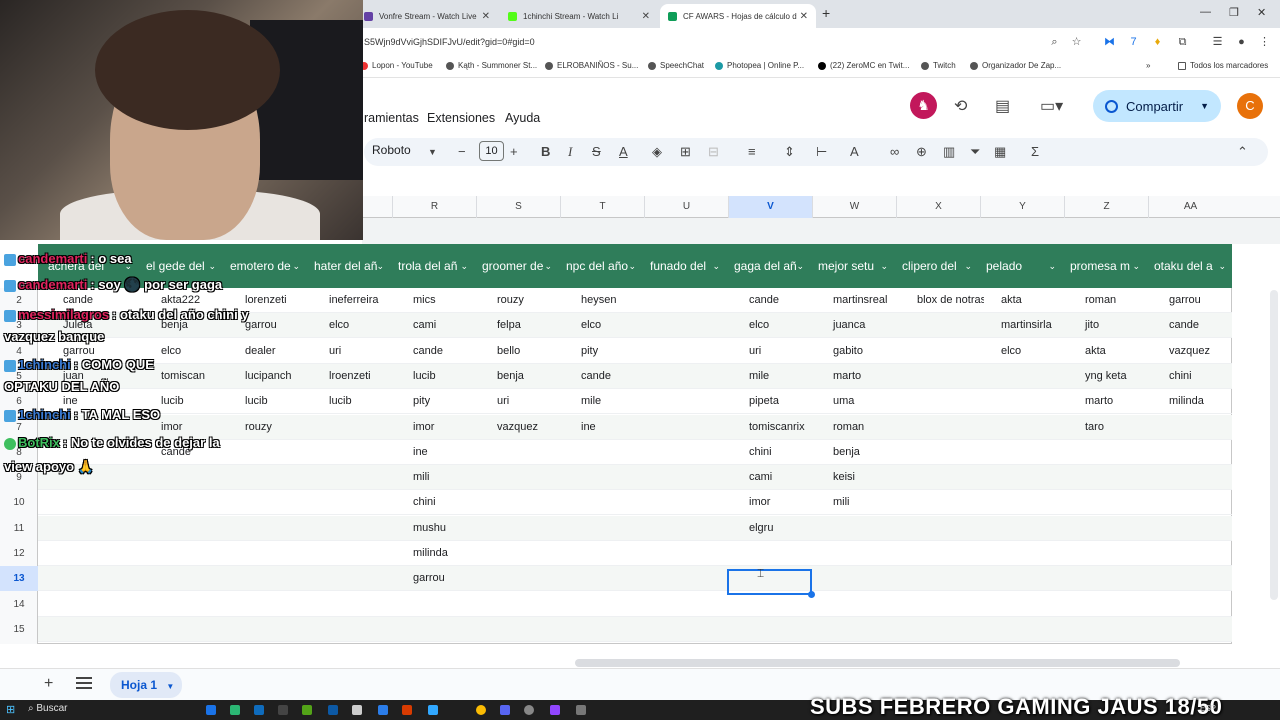 This screenshot has width=1280, height=720. What do you see at coordinates (1264, 42) in the screenshot?
I see `more-menu-icon: ⋮` at bounding box center [1264, 42].